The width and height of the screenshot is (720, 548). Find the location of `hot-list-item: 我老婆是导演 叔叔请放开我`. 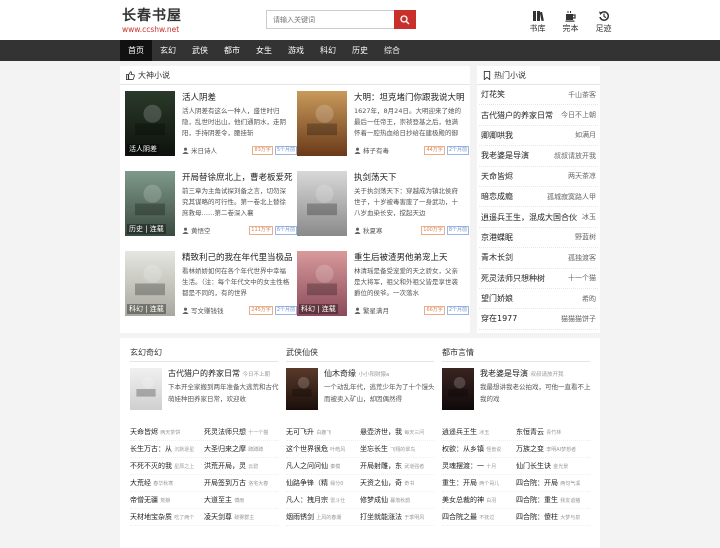

hot-list-item: 我老婆是导演 叔叔请放开我 is located at coordinates (538, 156).